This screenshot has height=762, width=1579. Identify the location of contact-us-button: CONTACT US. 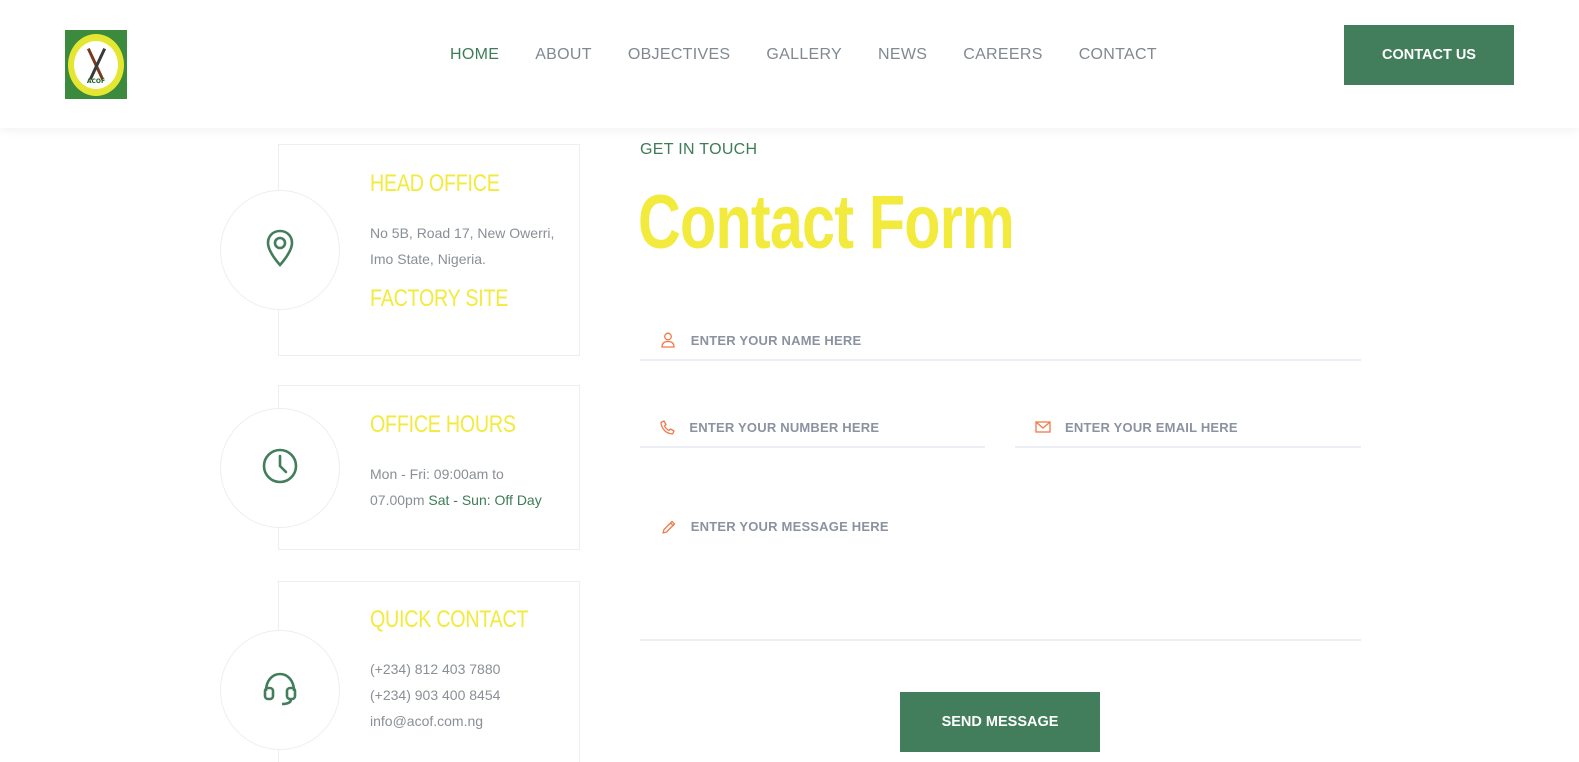
(1429, 55).